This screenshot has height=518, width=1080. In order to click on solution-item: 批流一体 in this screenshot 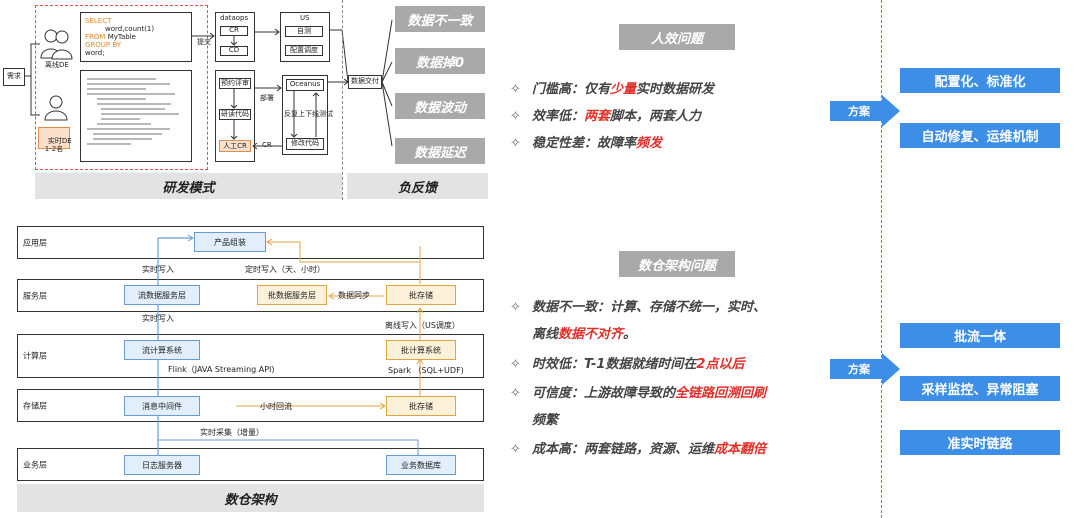, I will do `click(980, 335)`.